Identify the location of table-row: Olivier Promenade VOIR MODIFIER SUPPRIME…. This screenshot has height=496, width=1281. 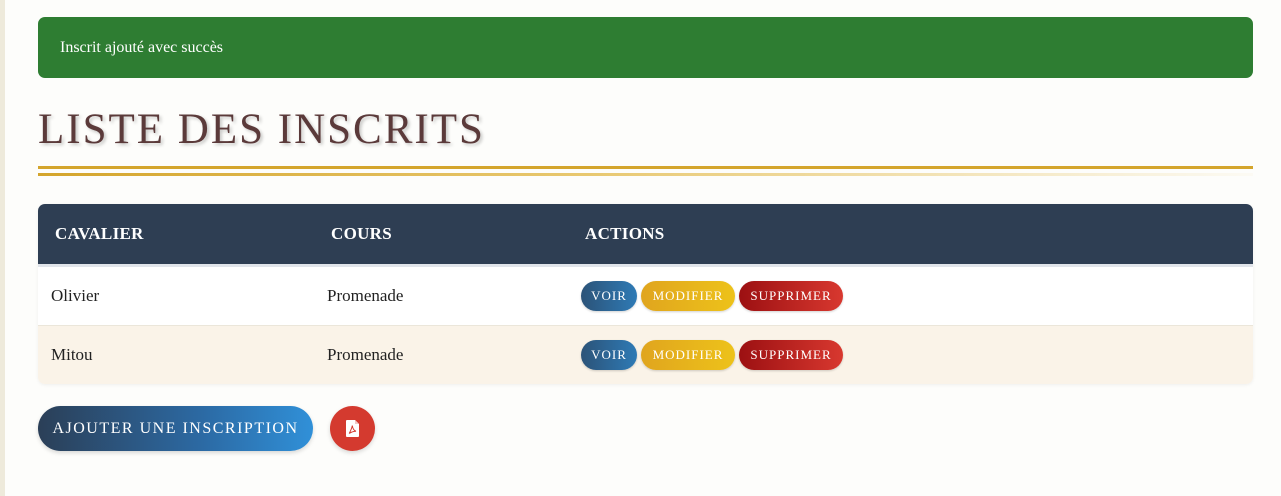
(645, 296).